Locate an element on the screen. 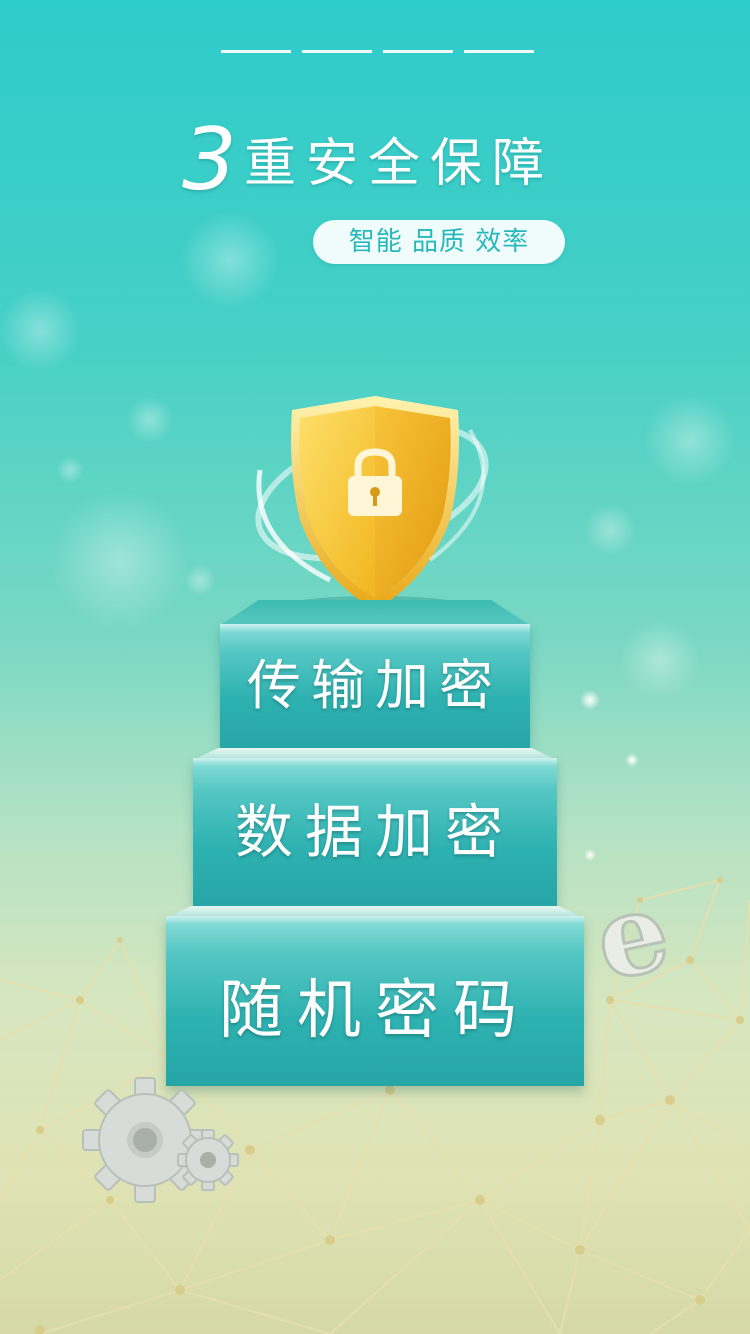  e-letter-icon: e is located at coordinates (632, 935).